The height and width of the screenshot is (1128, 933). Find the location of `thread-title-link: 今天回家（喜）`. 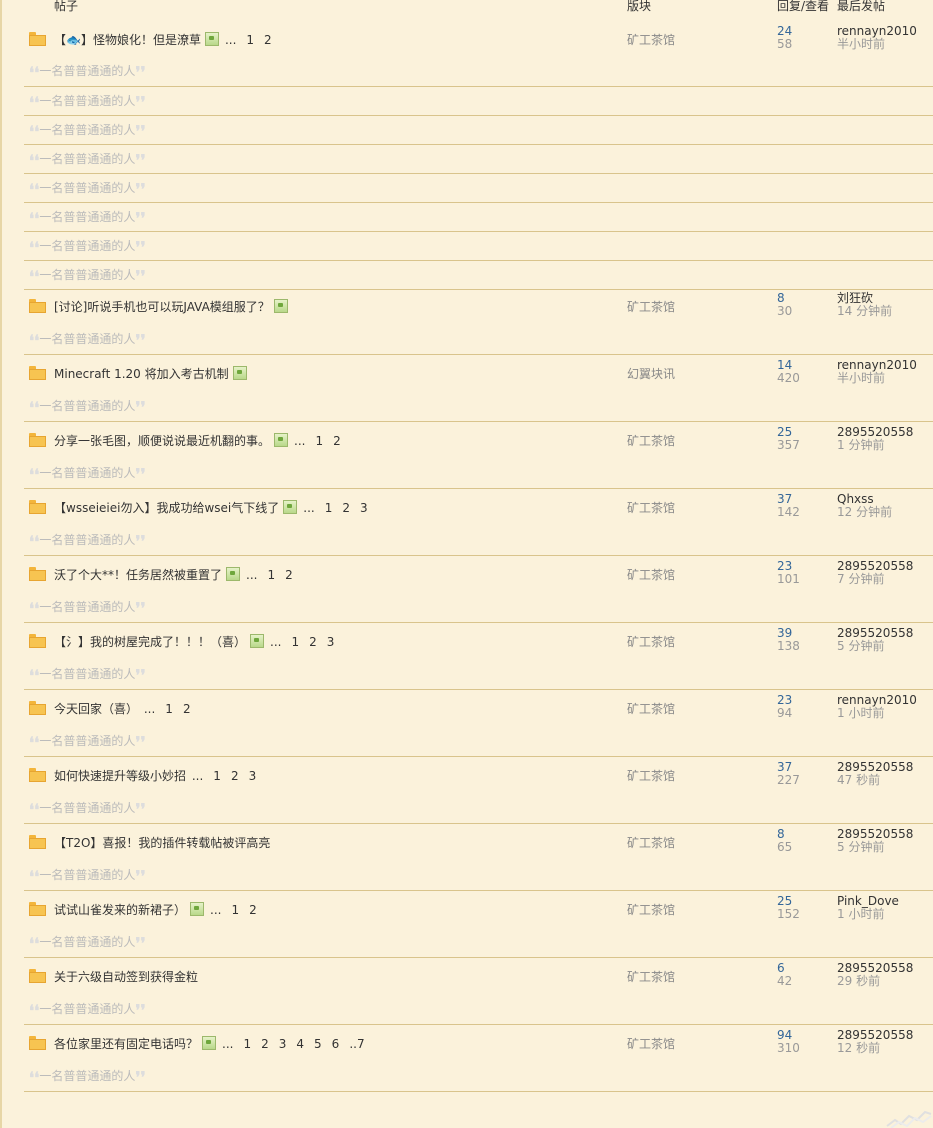

thread-title-link: 今天回家（喜） is located at coordinates (96, 709).